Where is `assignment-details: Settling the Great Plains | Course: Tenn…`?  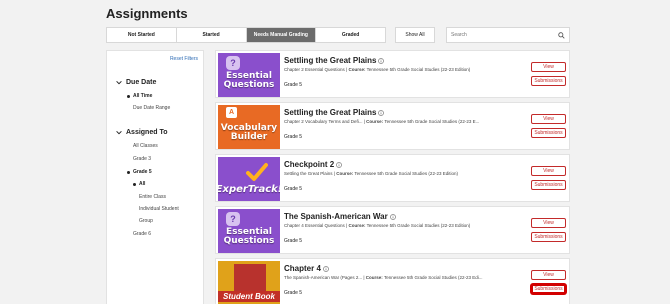
assignment-details: Settling the Great Plains | Course: Tenn… is located at coordinates (371, 173).